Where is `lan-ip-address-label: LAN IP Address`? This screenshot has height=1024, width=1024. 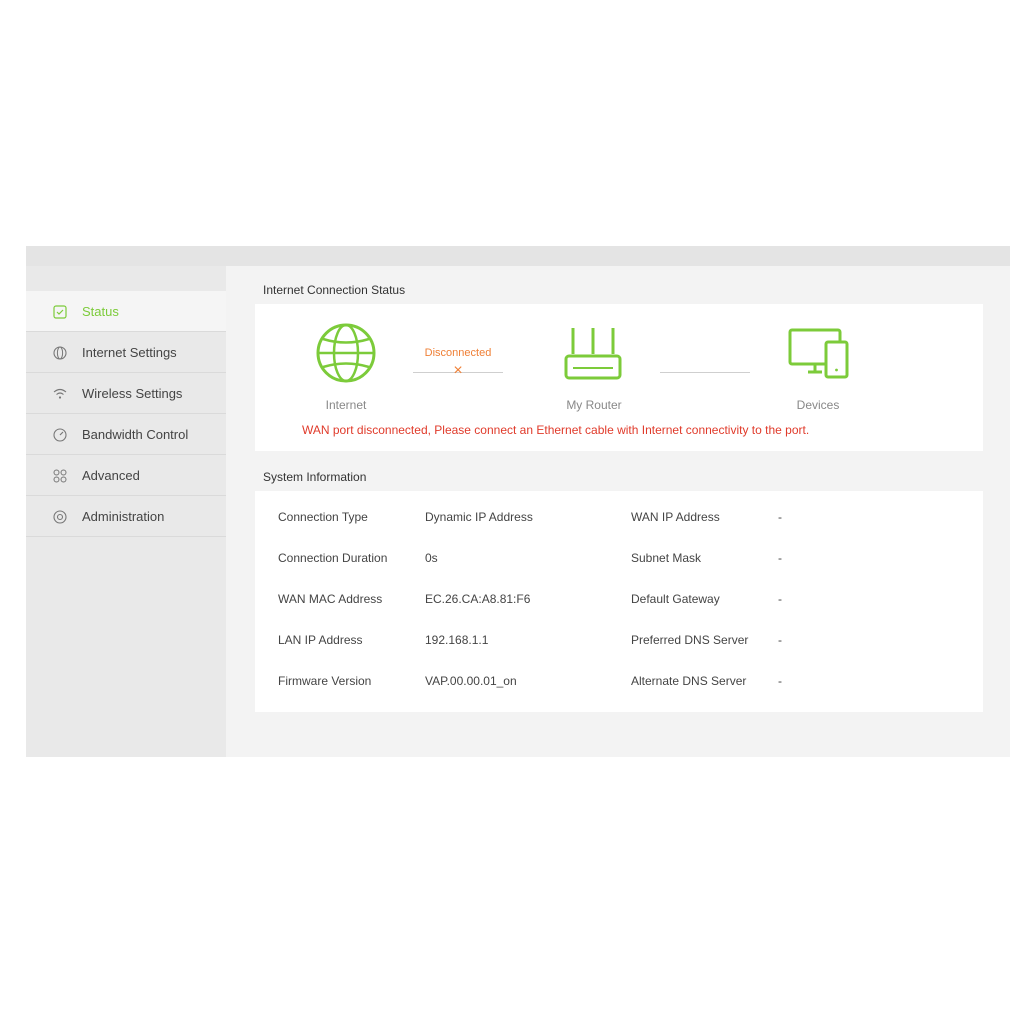
lan-ip-address-label: LAN IP Address is located at coordinates (320, 640).